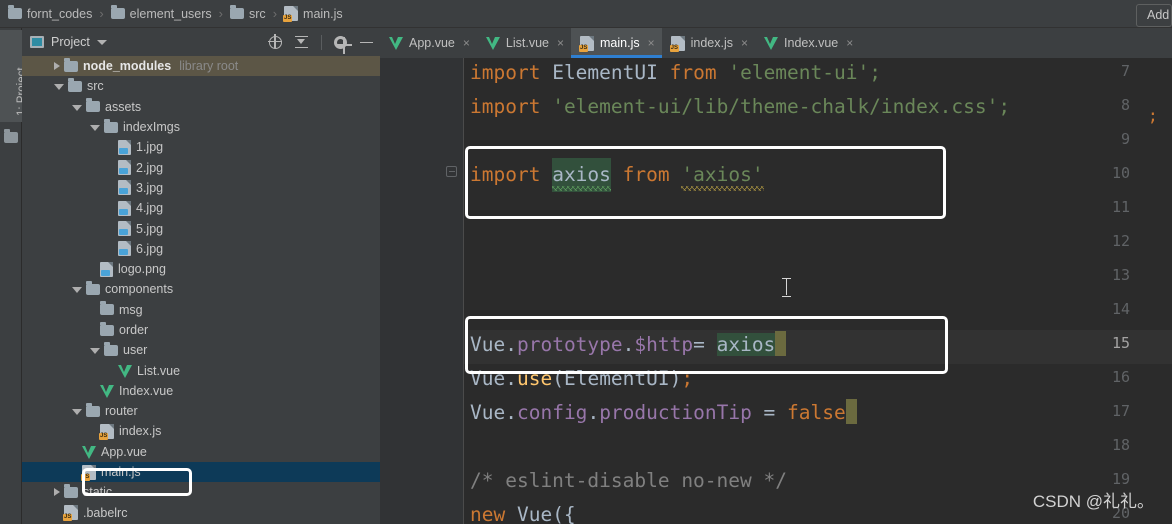 The height and width of the screenshot is (524, 1172). What do you see at coordinates (807, 43) in the screenshot?
I see `editor-tab: Index.vue ×` at bounding box center [807, 43].